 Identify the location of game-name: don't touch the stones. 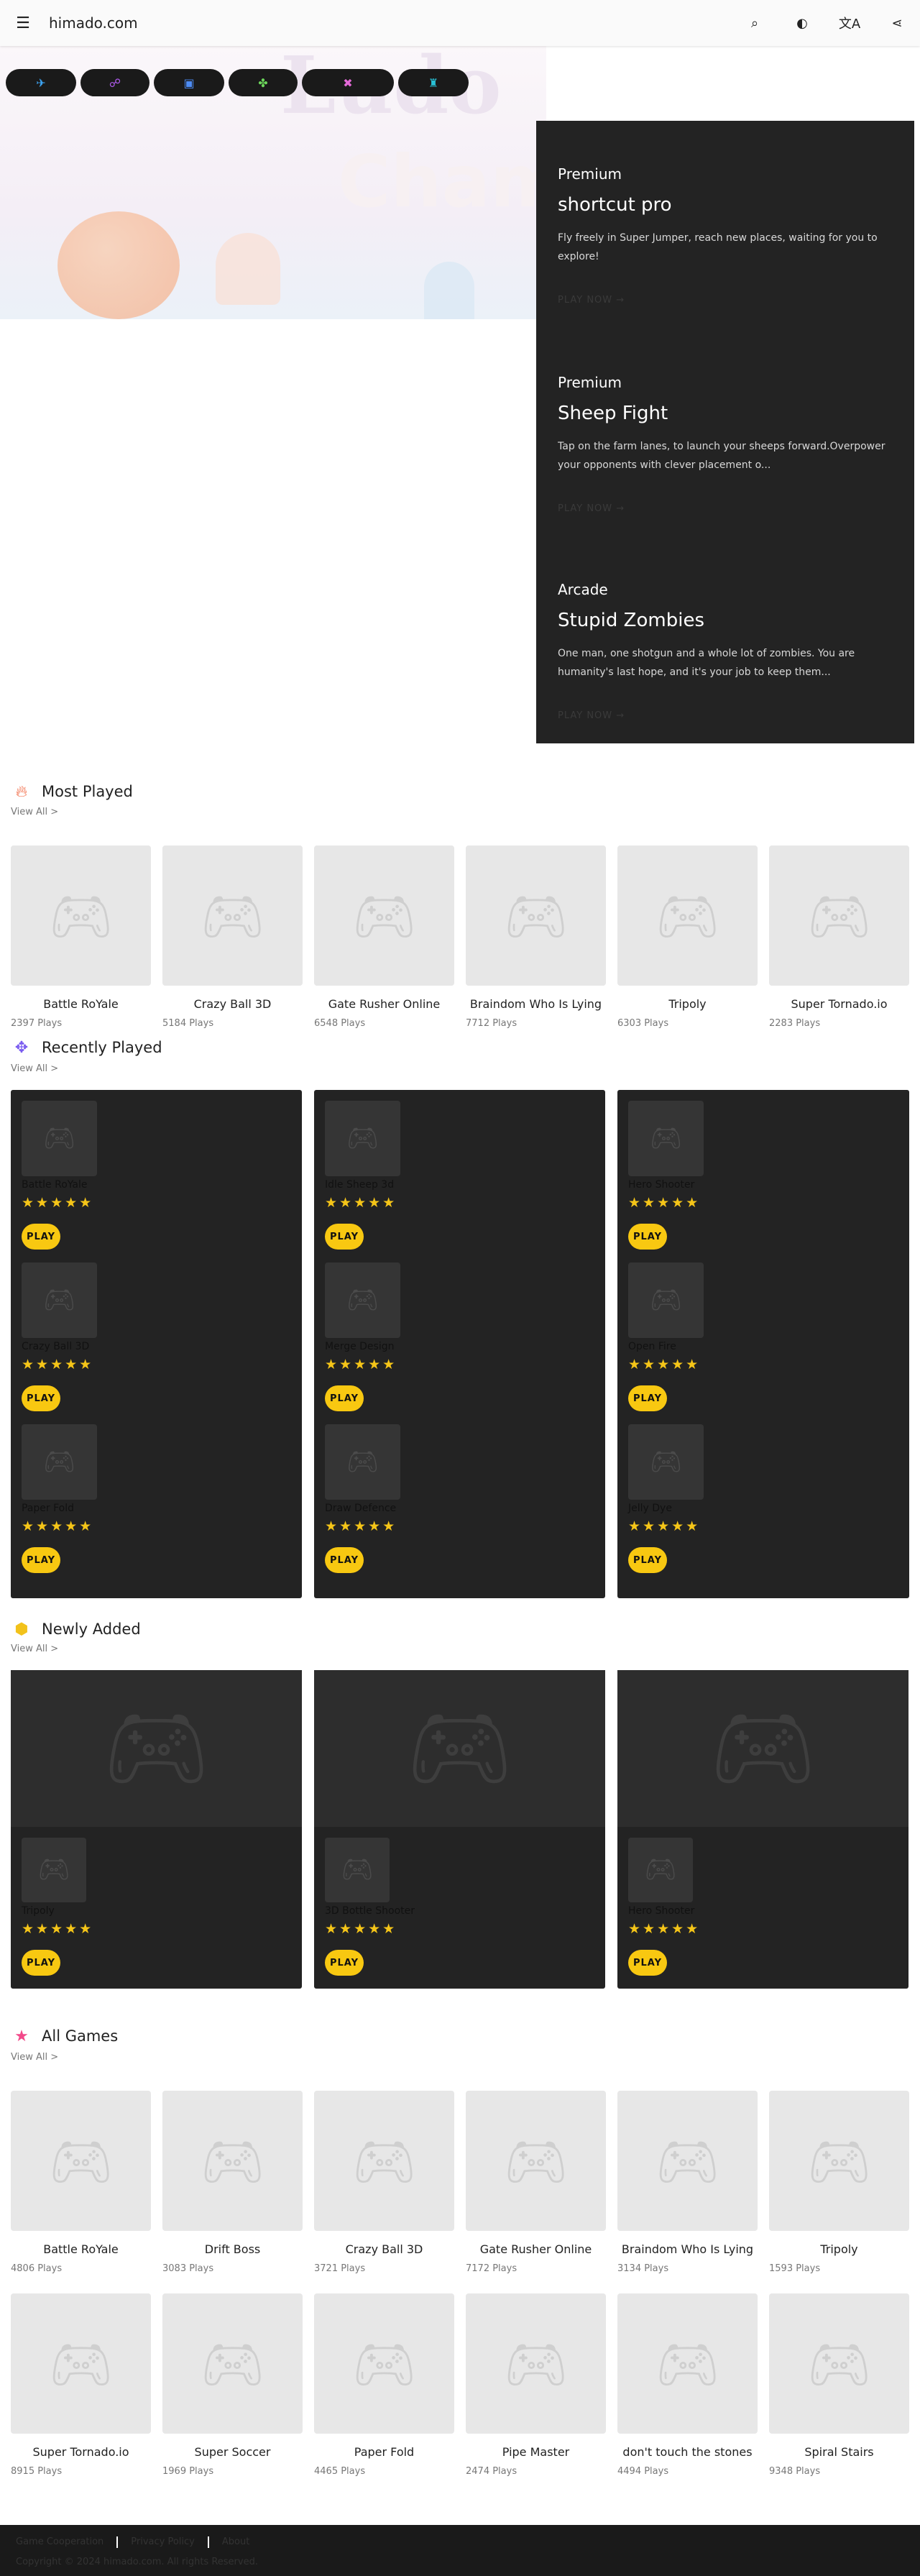
(687, 2452).